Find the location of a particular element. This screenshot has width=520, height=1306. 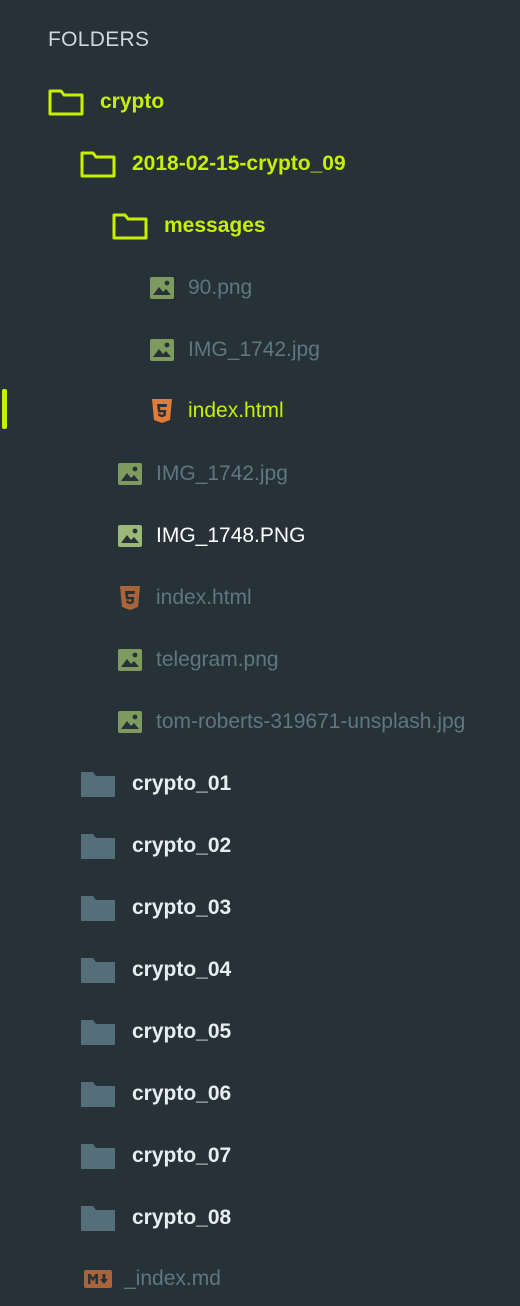

folder-label: crypto_08 is located at coordinates (182, 1217).